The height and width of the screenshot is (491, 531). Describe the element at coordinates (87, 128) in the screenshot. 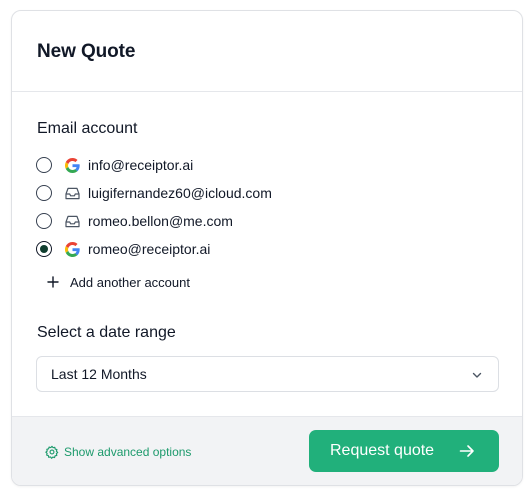

I see `email-account-label: Email account` at that location.